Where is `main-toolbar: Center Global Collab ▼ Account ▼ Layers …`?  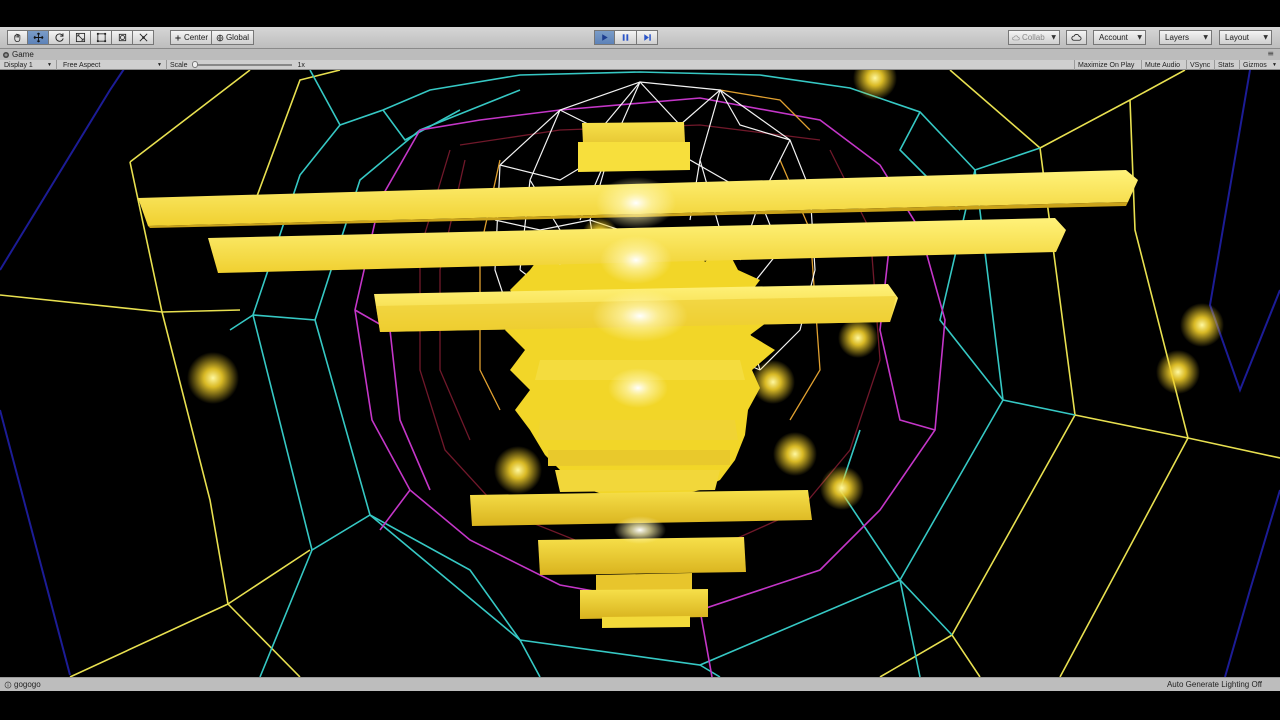
main-toolbar: Center Global Collab ▼ Account ▼ Layers … is located at coordinates (640, 38).